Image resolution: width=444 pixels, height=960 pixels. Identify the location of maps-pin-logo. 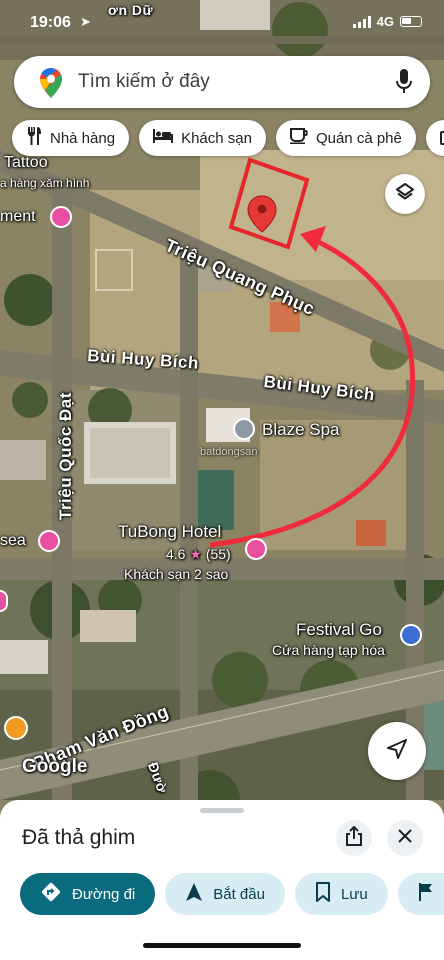
(51, 85).